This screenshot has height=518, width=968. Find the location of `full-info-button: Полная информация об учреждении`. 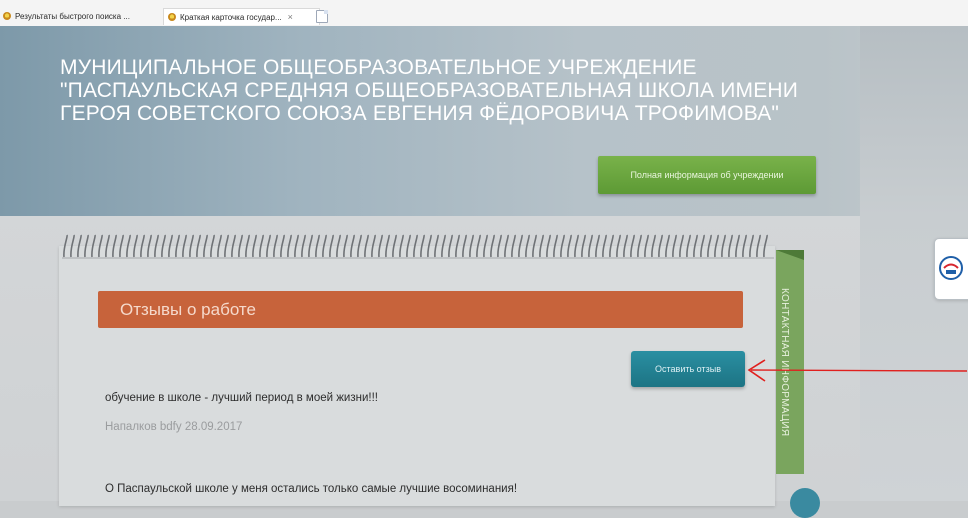

full-info-button: Полная информация об учреждении is located at coordinates (707, 175).